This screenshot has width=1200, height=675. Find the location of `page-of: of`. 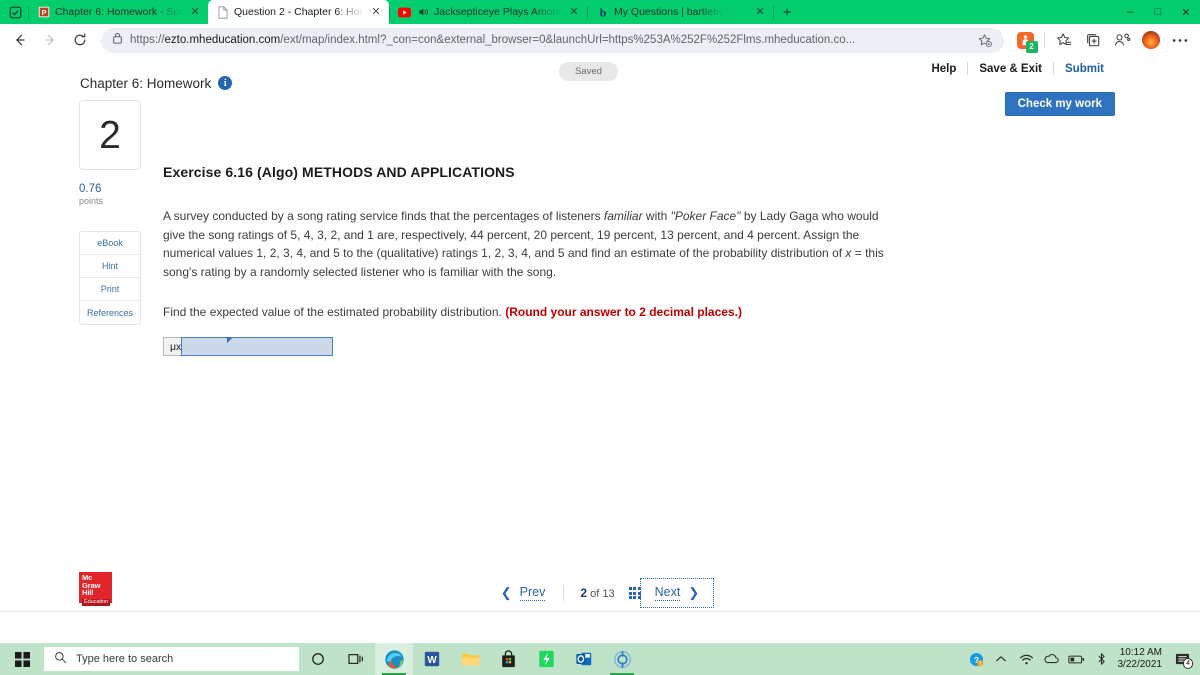

page-of: of is located at coordinates (595, 594).